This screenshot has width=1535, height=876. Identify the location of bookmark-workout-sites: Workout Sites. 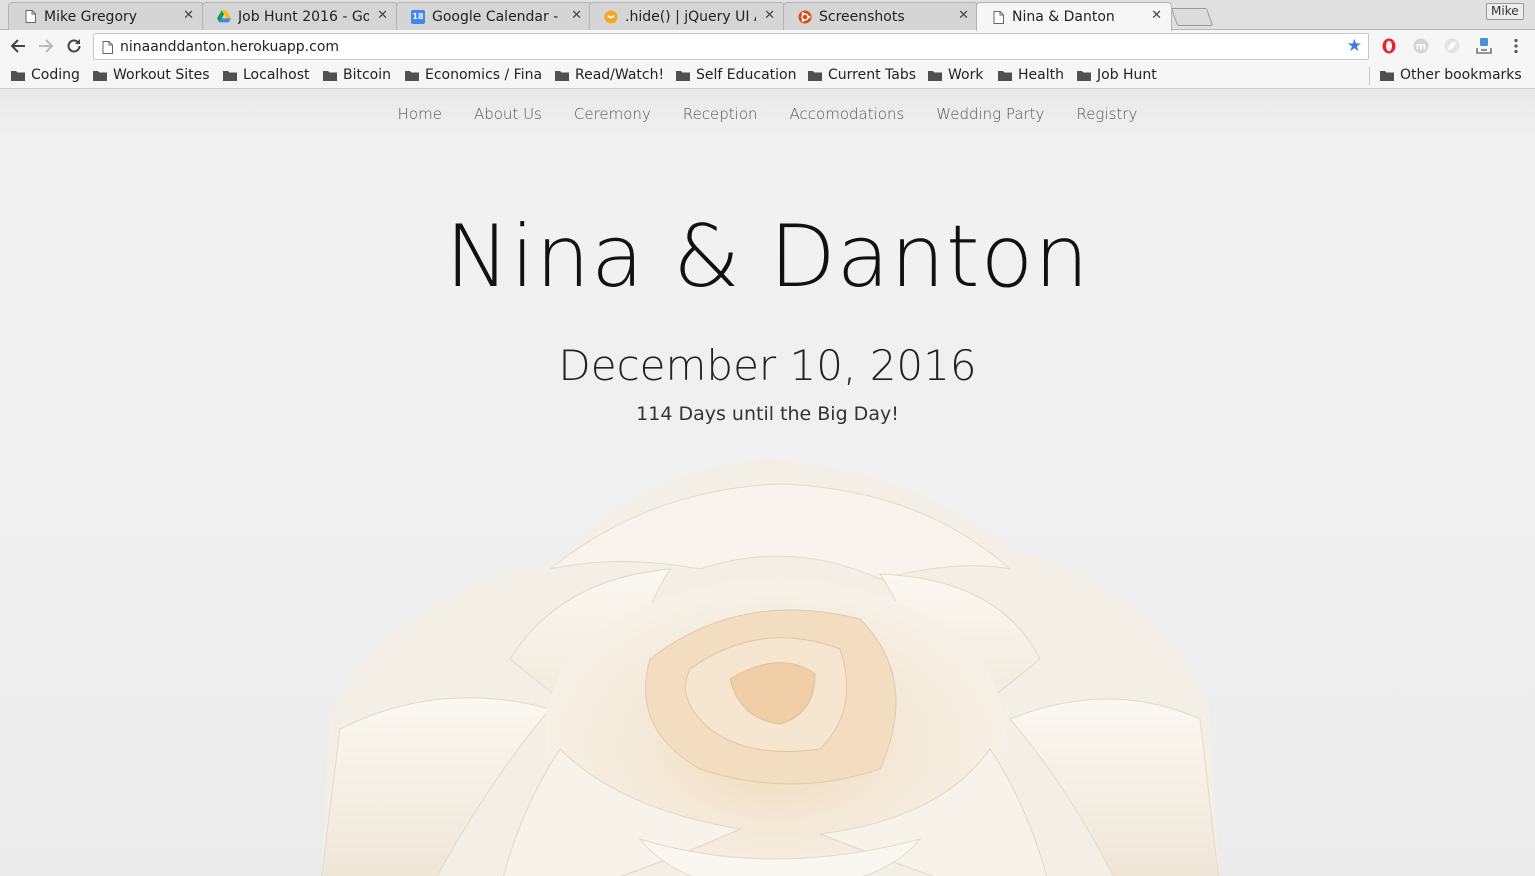
(151, 75).